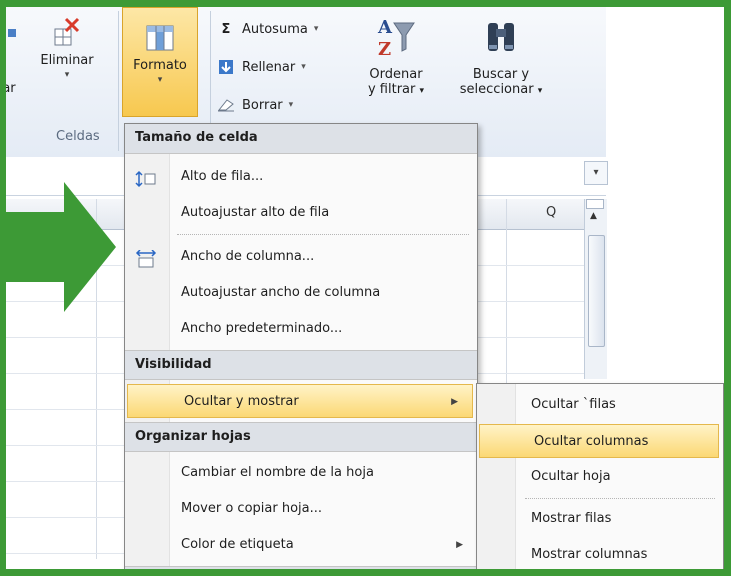 The width and height of the screenshot is (731, 576). What do you see at coordinates (269, 67) in the screenshot?
I see `rellenar-label: Rellenar` at bounding box center [269, 67].